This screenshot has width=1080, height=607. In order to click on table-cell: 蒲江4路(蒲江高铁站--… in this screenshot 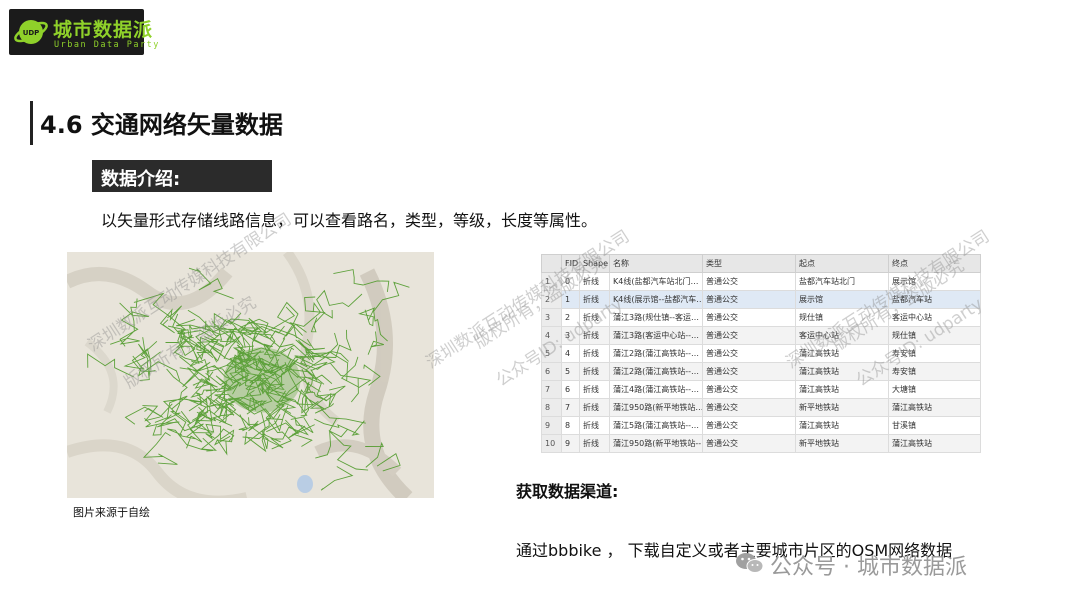, I will do `click(656, 389)`.